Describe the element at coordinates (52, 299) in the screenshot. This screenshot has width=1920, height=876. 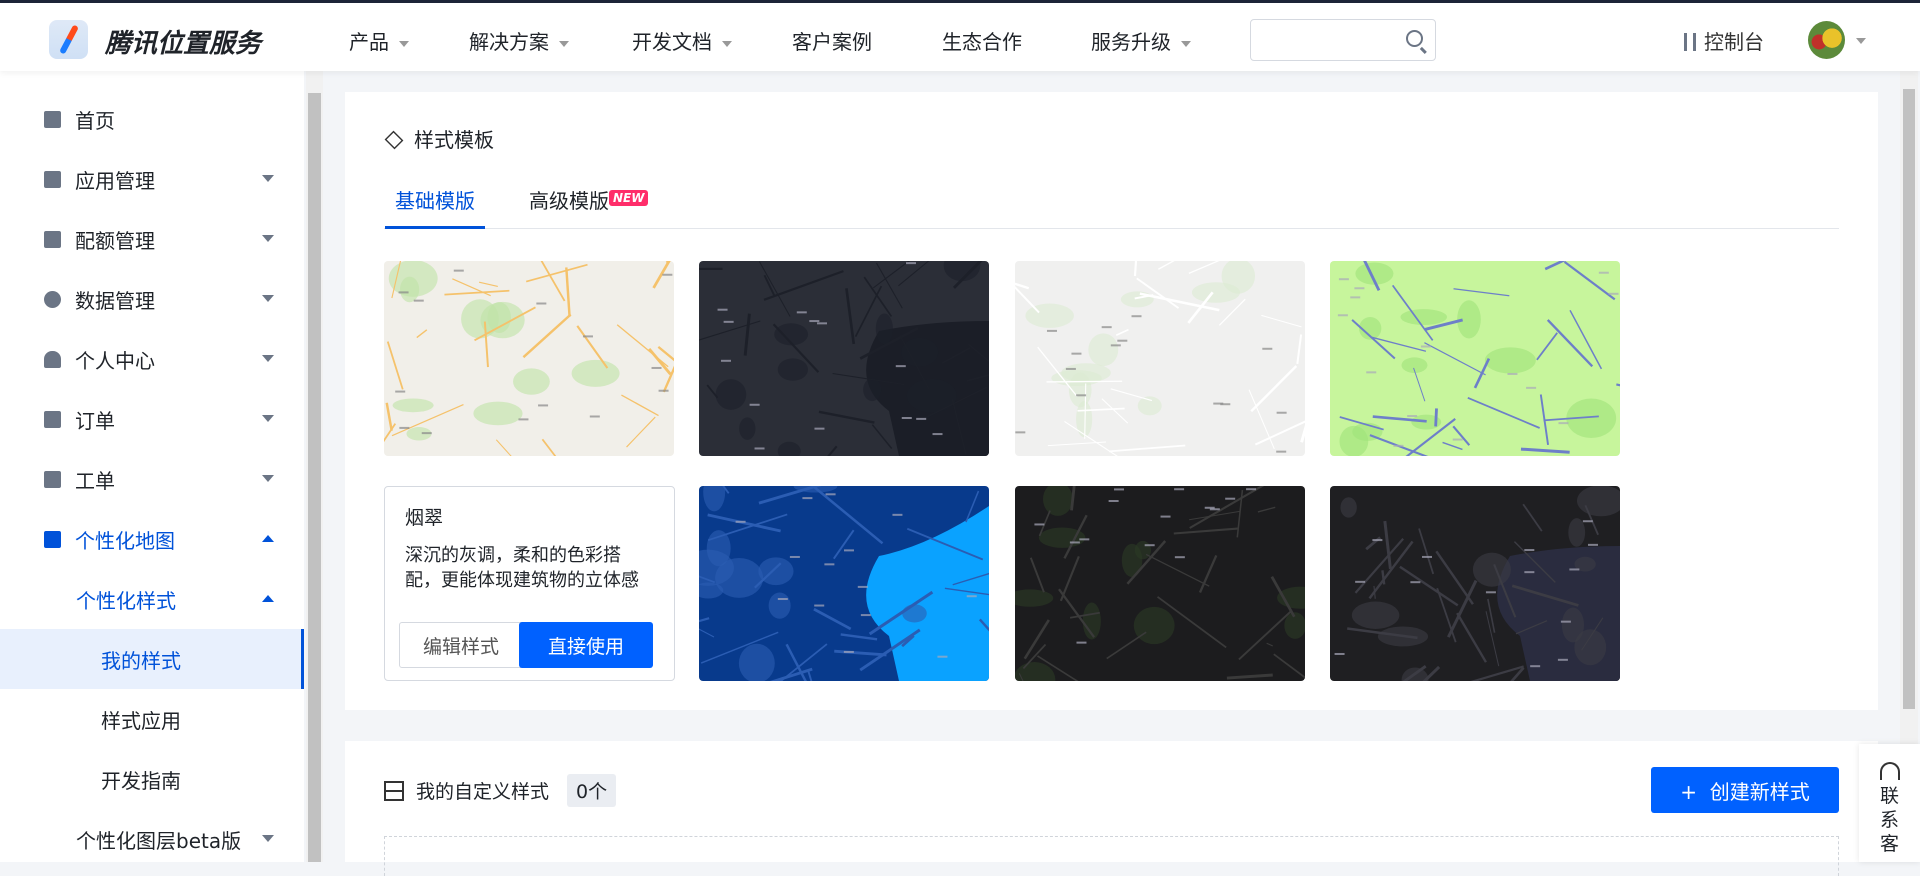
I see `database-icon` at that location.